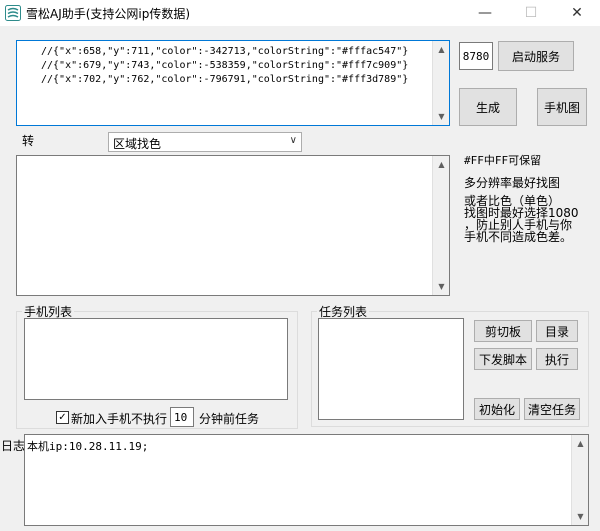 The image size is (600, 531). What do you see at coordinates (88, 446) in the screenshot?
I see `log-content: 本机ip:10.28.11.19;` at bounding box center [88, 446].